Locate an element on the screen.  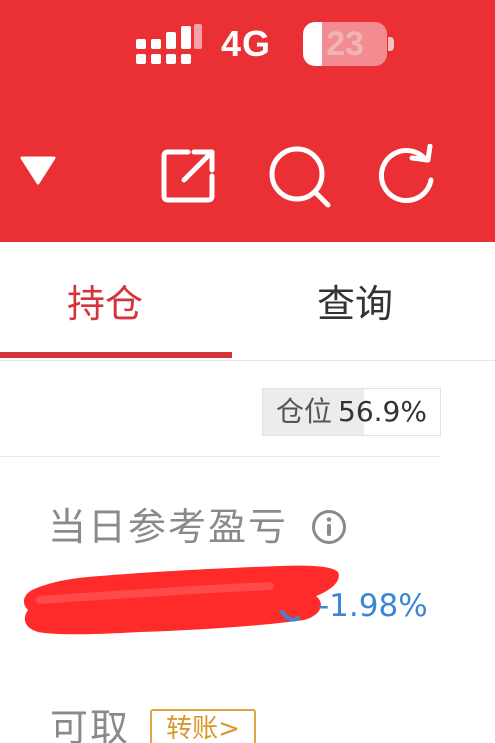
tab-query: 查询 is located at coordinates (355, 304).